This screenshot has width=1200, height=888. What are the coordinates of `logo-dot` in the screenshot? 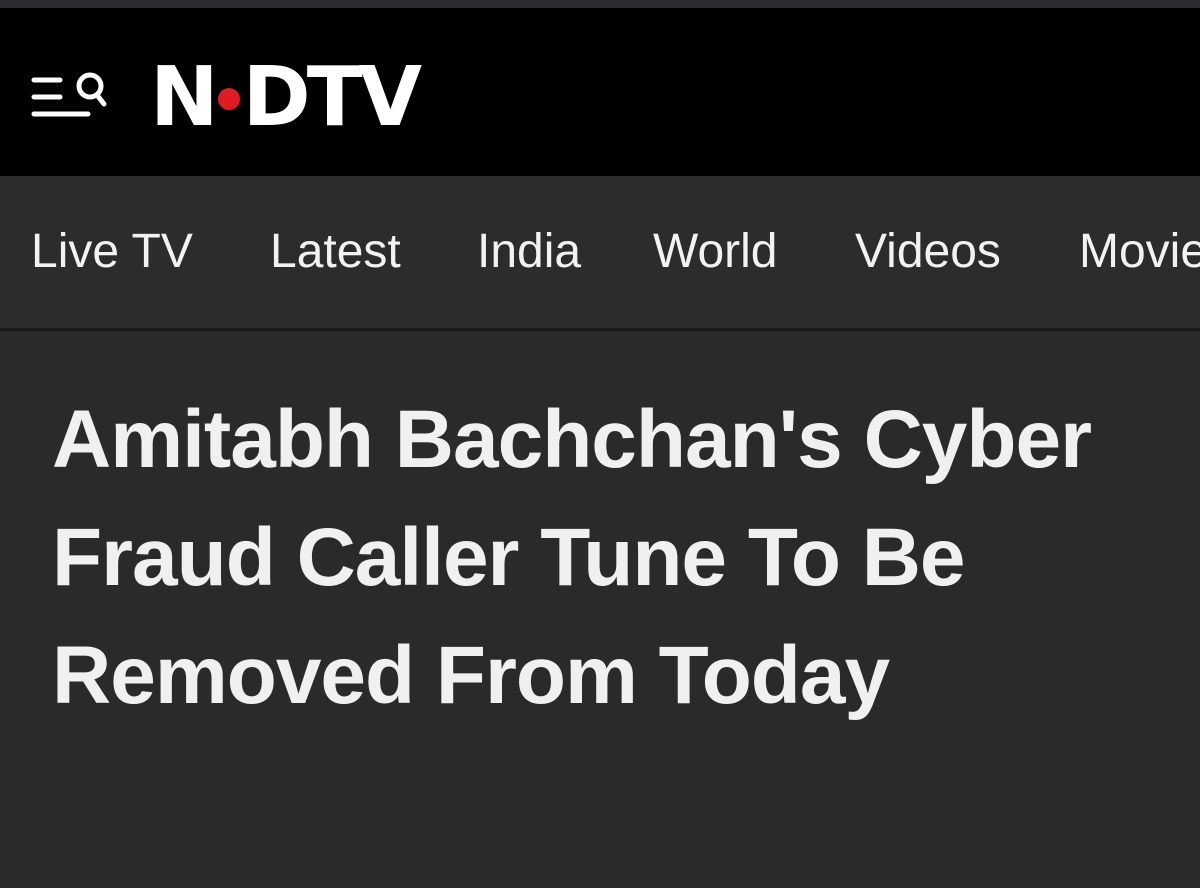 It's located at (229, 99).